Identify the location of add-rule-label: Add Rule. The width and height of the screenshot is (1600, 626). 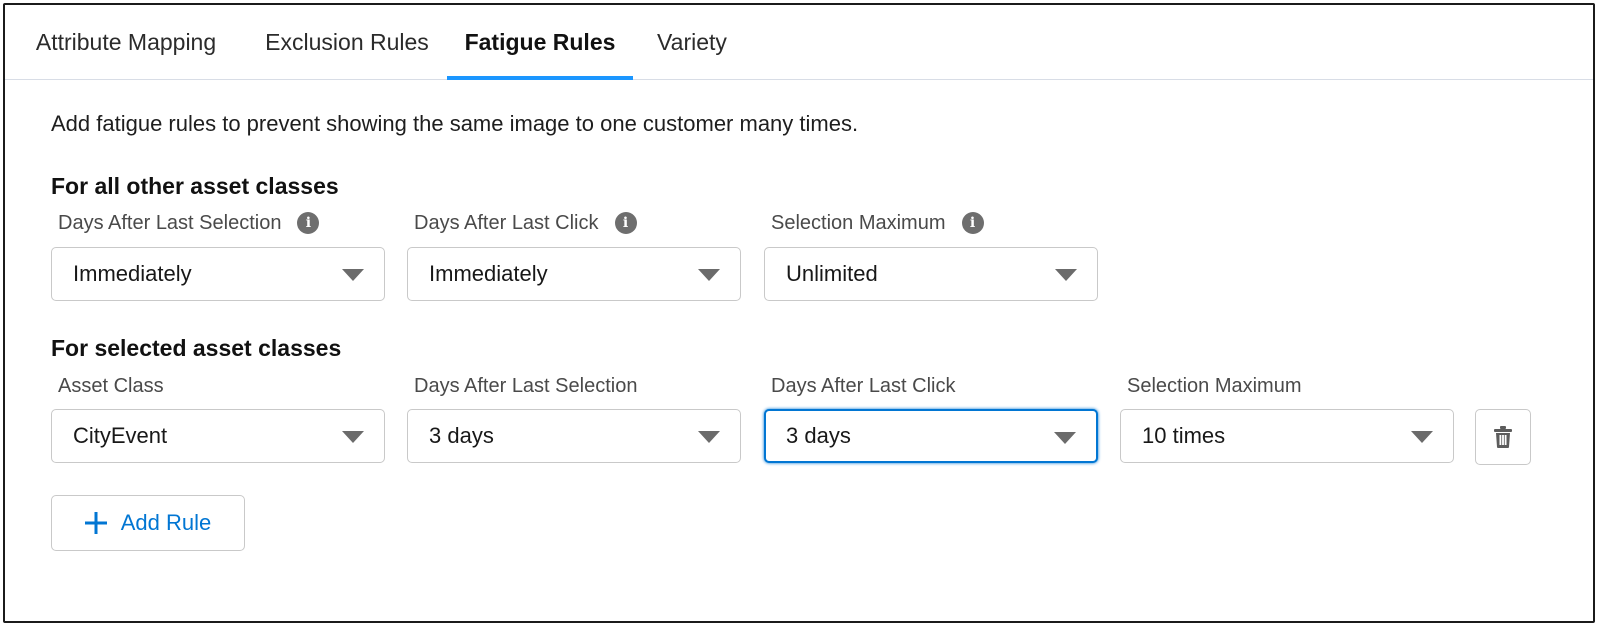
(166, 522).